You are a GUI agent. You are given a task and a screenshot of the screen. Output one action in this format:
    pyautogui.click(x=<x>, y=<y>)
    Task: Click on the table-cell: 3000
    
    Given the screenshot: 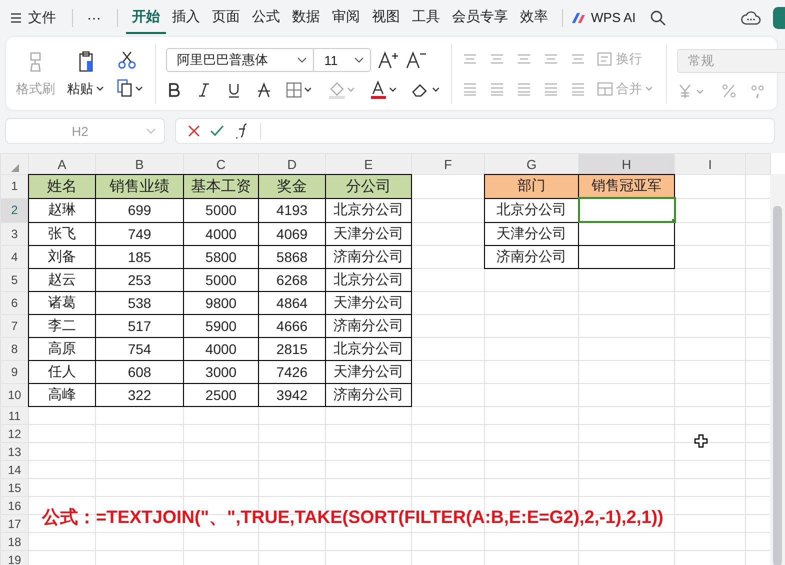 What is the action you would take?
    pyautogui.click(x=221, y=372)
    